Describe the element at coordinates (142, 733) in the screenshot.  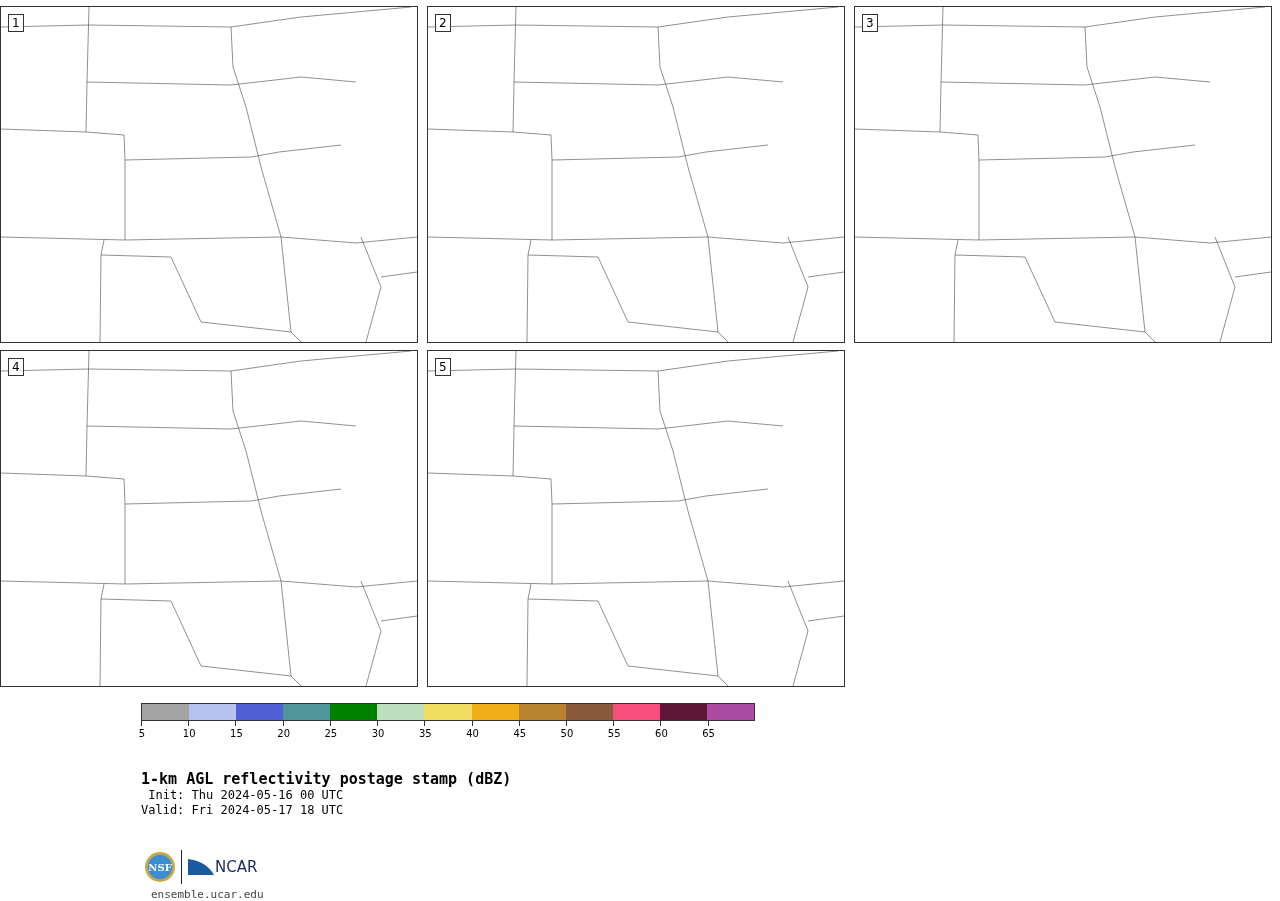
I see `tick-label: 5` at that location.